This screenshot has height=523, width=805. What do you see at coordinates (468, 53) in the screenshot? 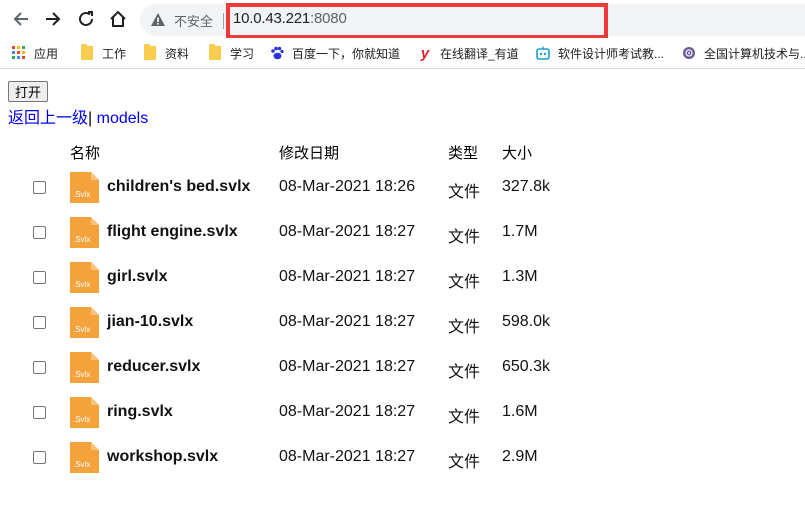
I see `bookmark-youdao: y 在线翻译_有道` at bounding box center [468, 53].